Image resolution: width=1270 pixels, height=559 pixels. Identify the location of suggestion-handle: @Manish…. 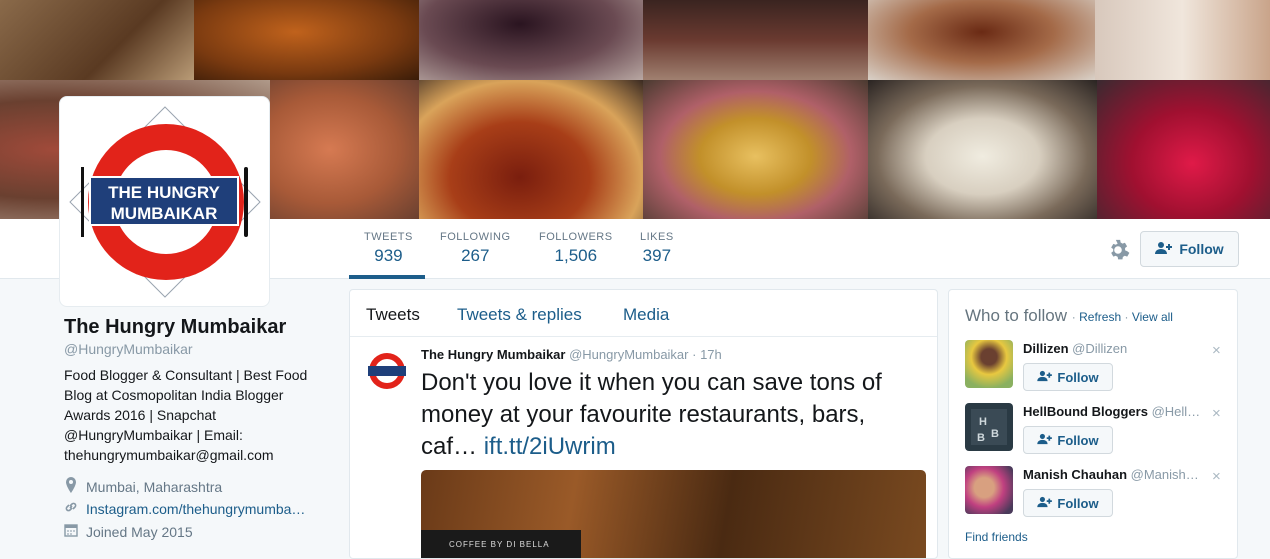
(1164, 474).